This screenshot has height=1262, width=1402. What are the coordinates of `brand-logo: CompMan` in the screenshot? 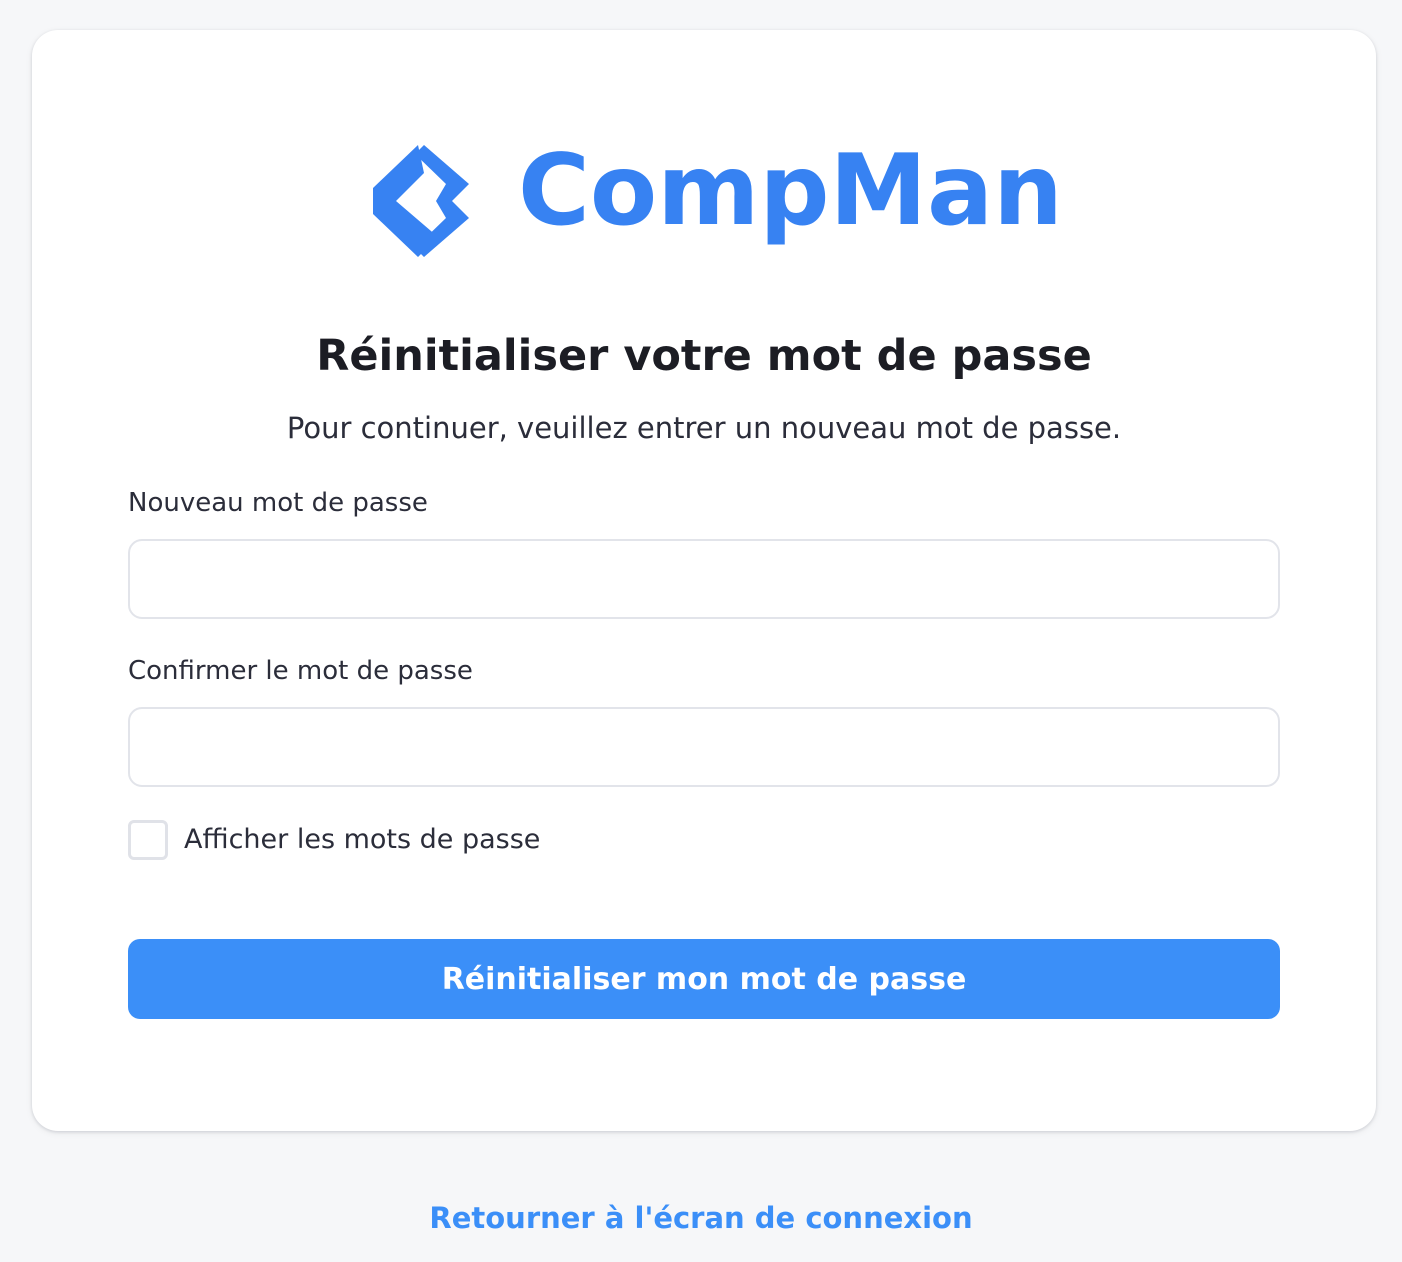 It's located at (717, 199).